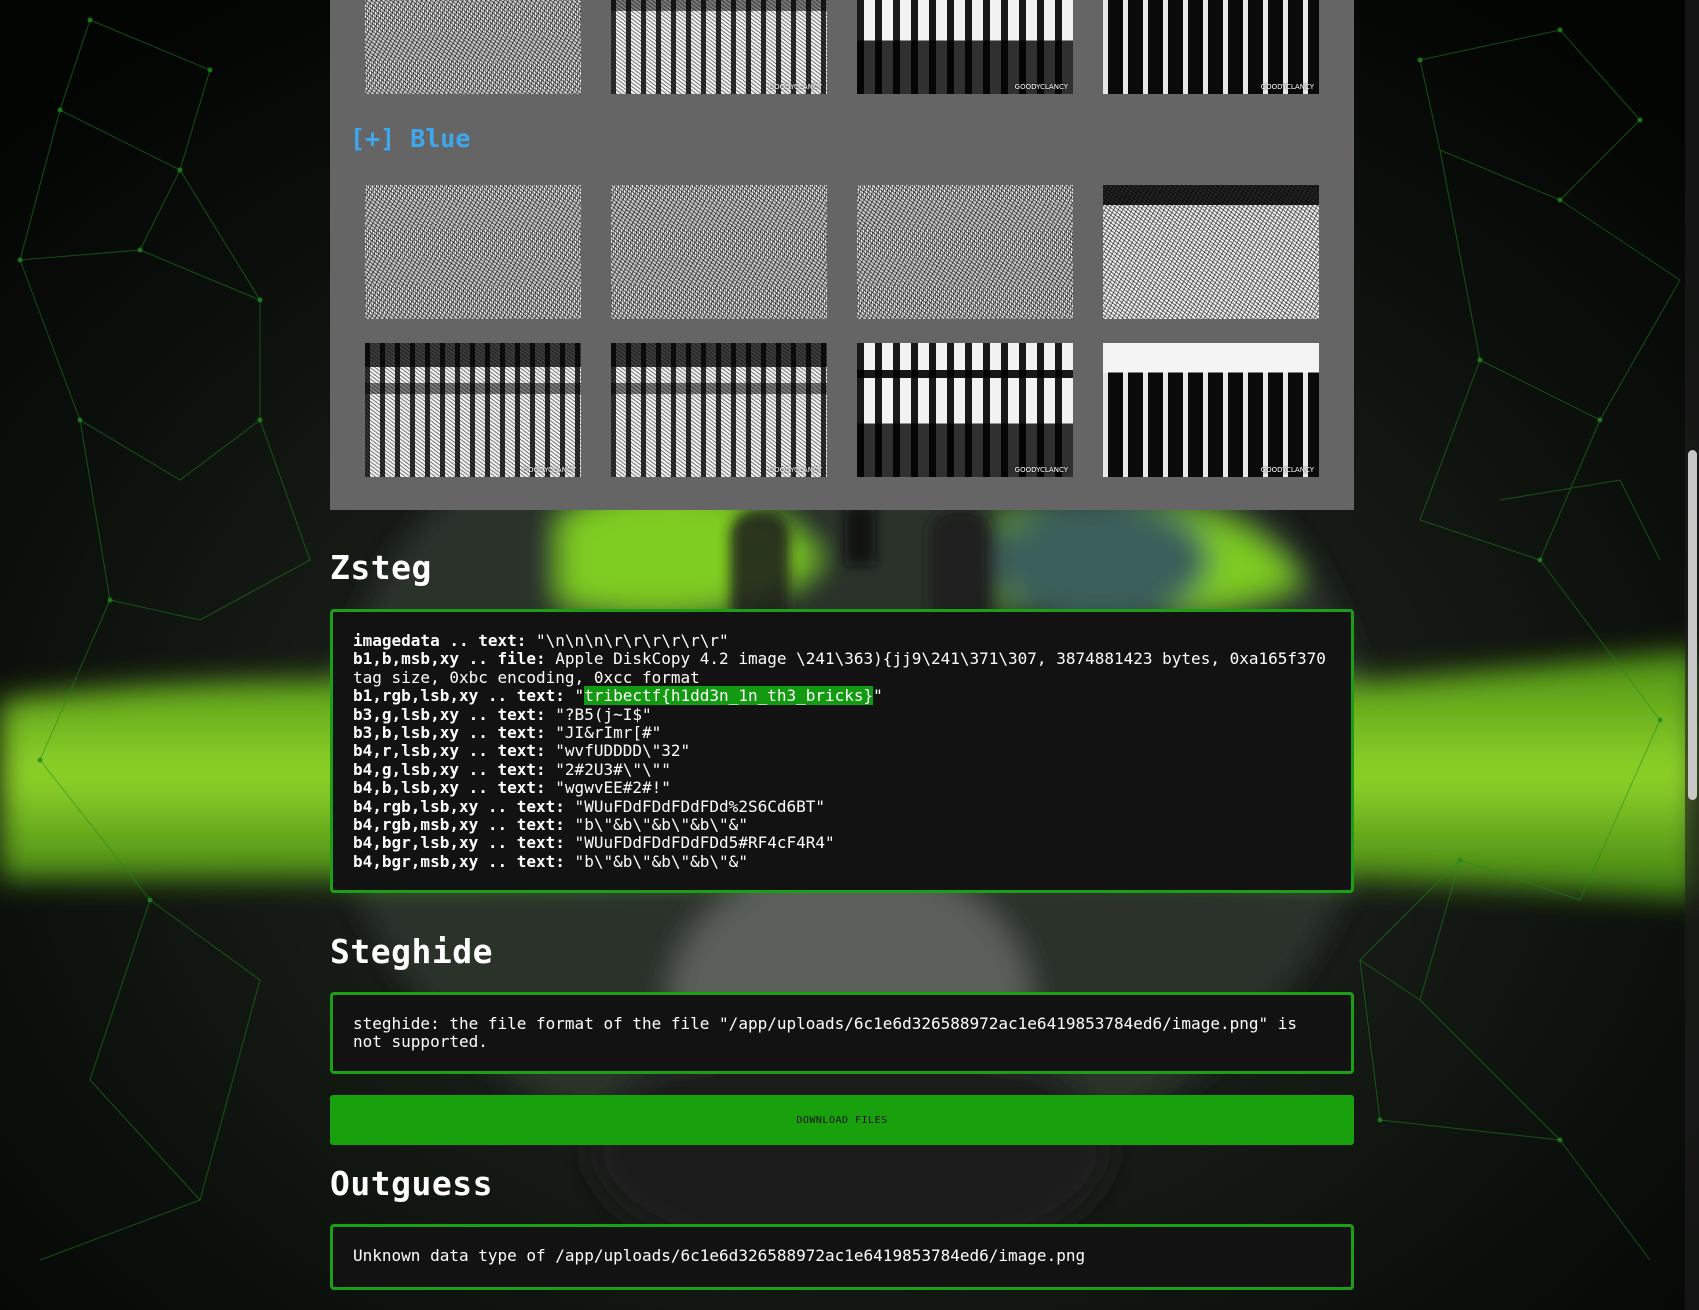  Describe the element at coordinates (627, 640) in the screenshot. I see `zsteg-line-value: "\n\n\n\r\r\r\r\r\r"` at that location.